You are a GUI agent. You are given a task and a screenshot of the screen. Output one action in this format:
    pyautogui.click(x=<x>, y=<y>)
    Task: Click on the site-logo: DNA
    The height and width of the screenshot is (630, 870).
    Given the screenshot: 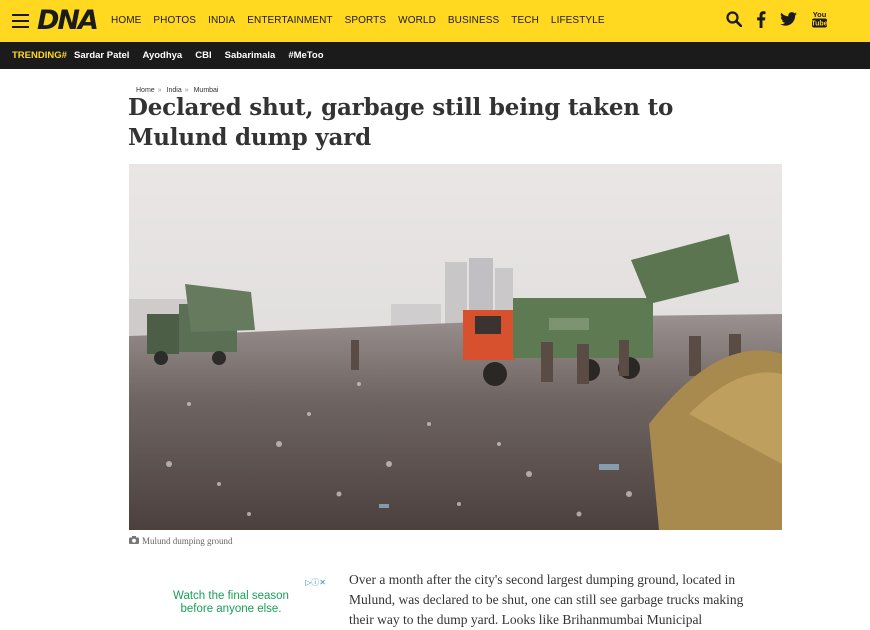 What is the action you would take?
    pyautogui.click(x=68, y=21)
    